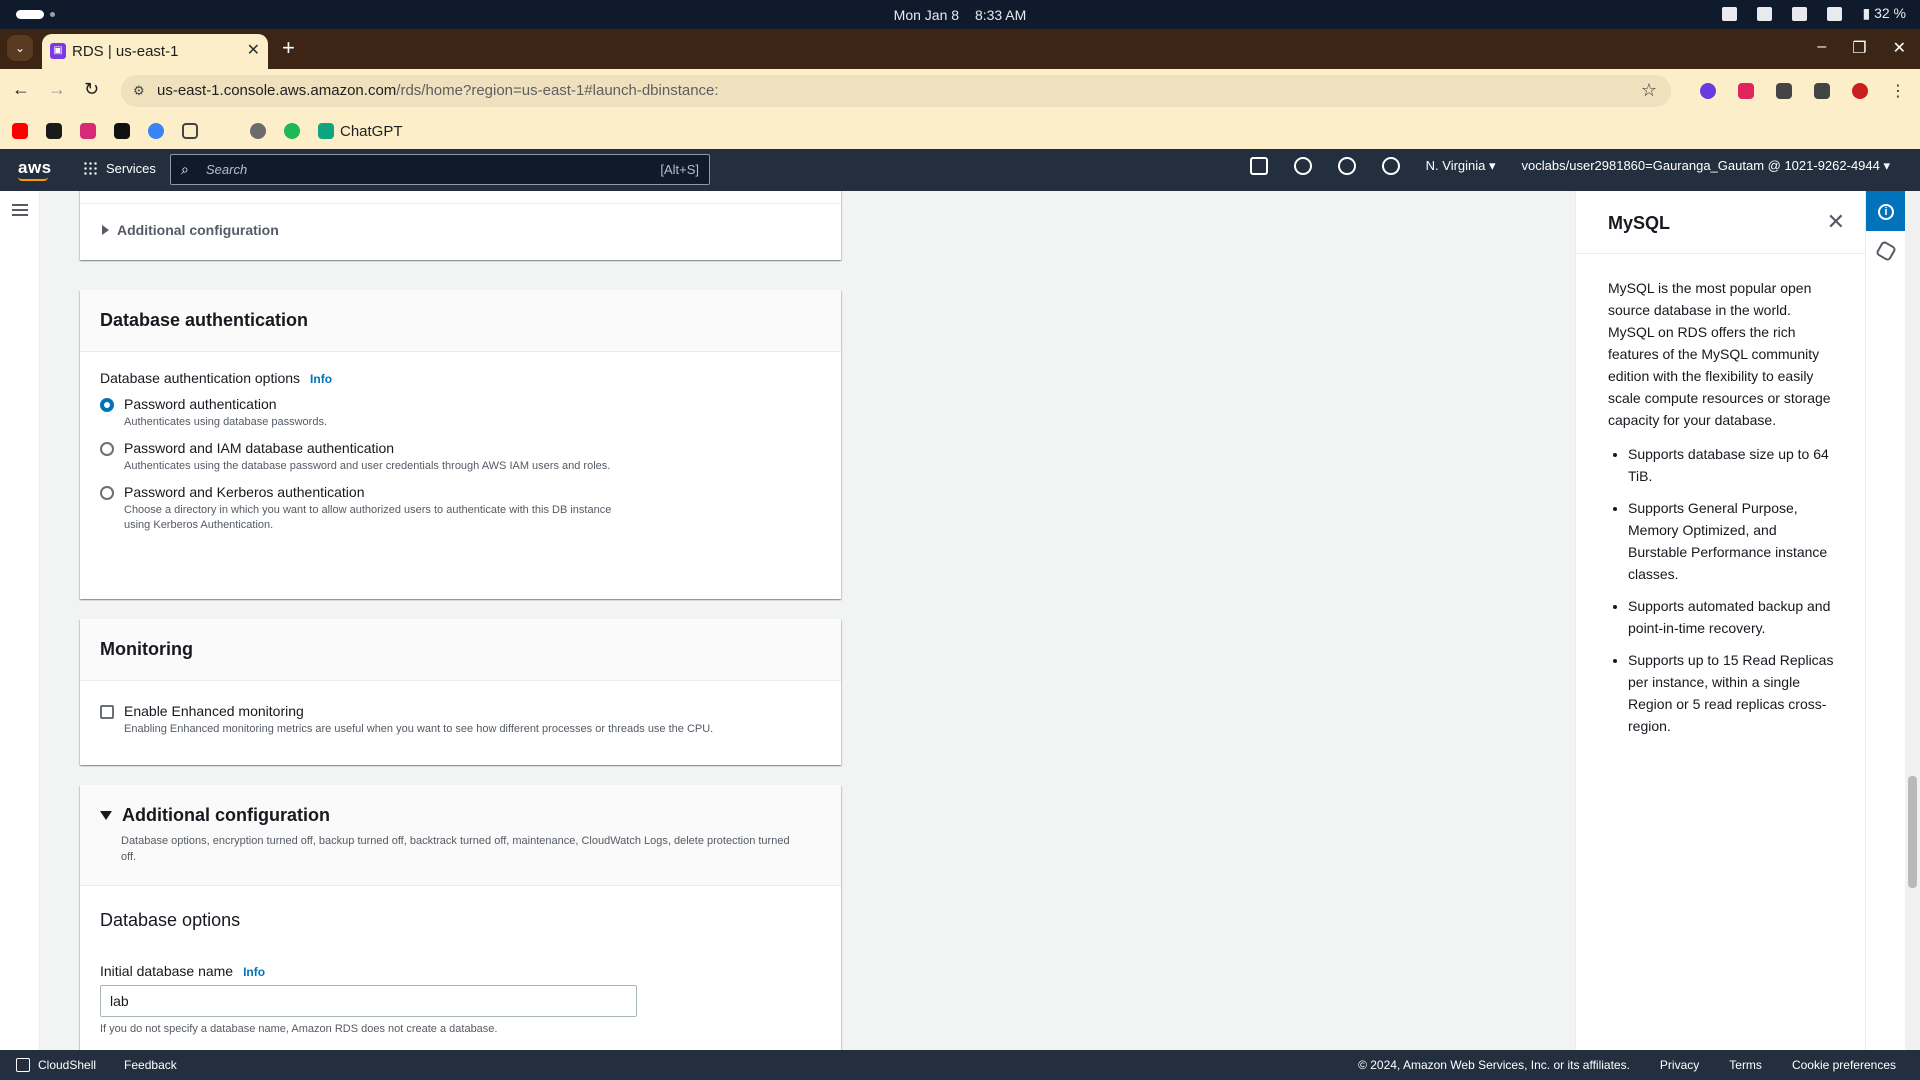 The height and width of the screenshot is (1080, 1920). I want to click on reload-icon: ↻, so click(91, 89).